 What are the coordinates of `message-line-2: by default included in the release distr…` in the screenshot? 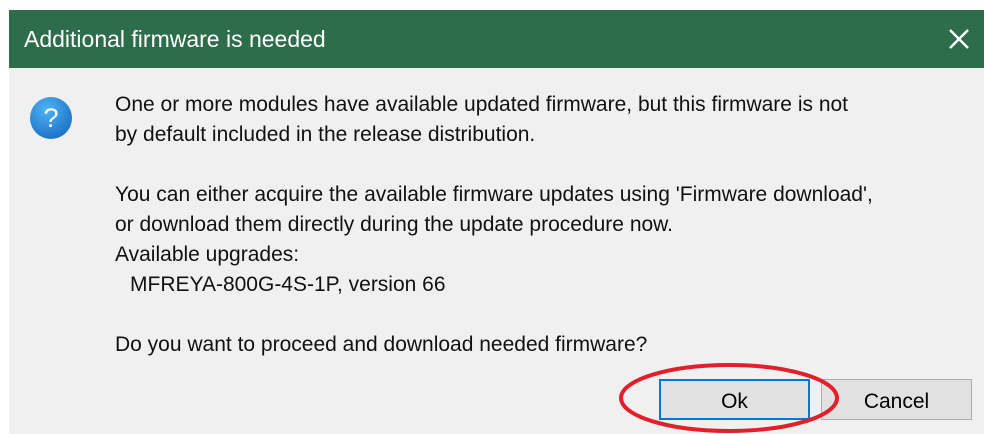 It's located at (325, 134).